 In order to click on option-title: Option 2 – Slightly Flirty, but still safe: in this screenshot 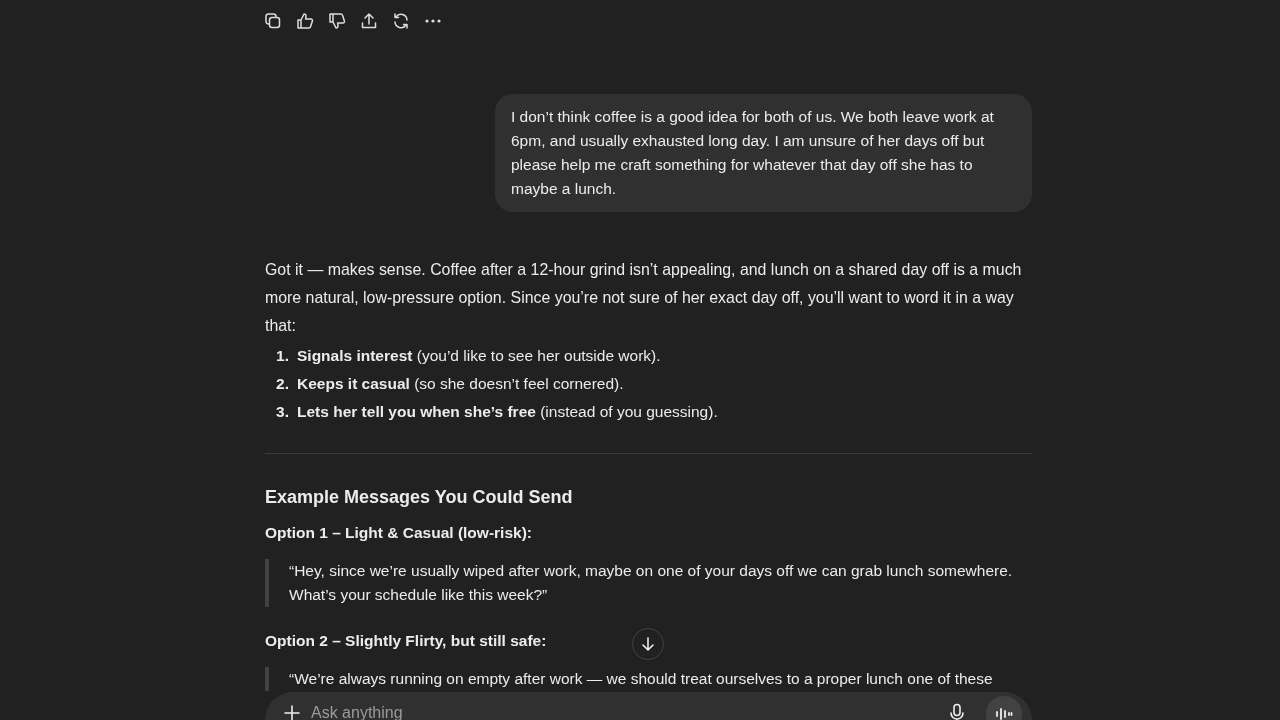, I will do `click(406, 641)`.